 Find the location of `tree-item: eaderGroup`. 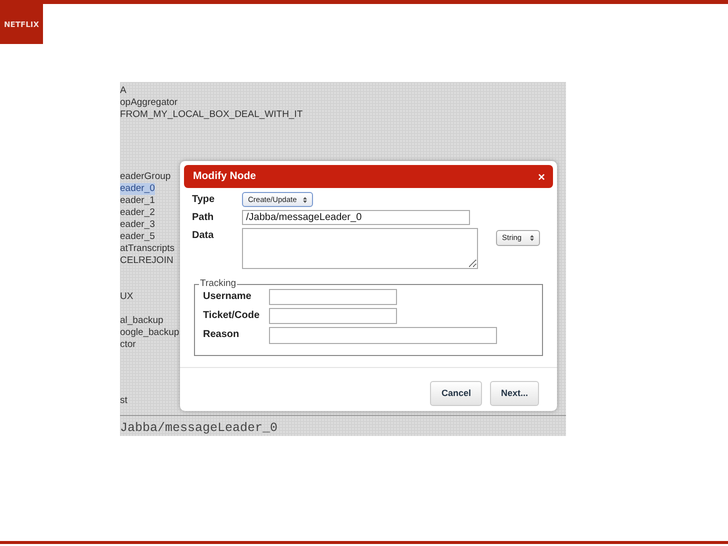

tree-item: eaderGroup is located at coordinates (145, 177).